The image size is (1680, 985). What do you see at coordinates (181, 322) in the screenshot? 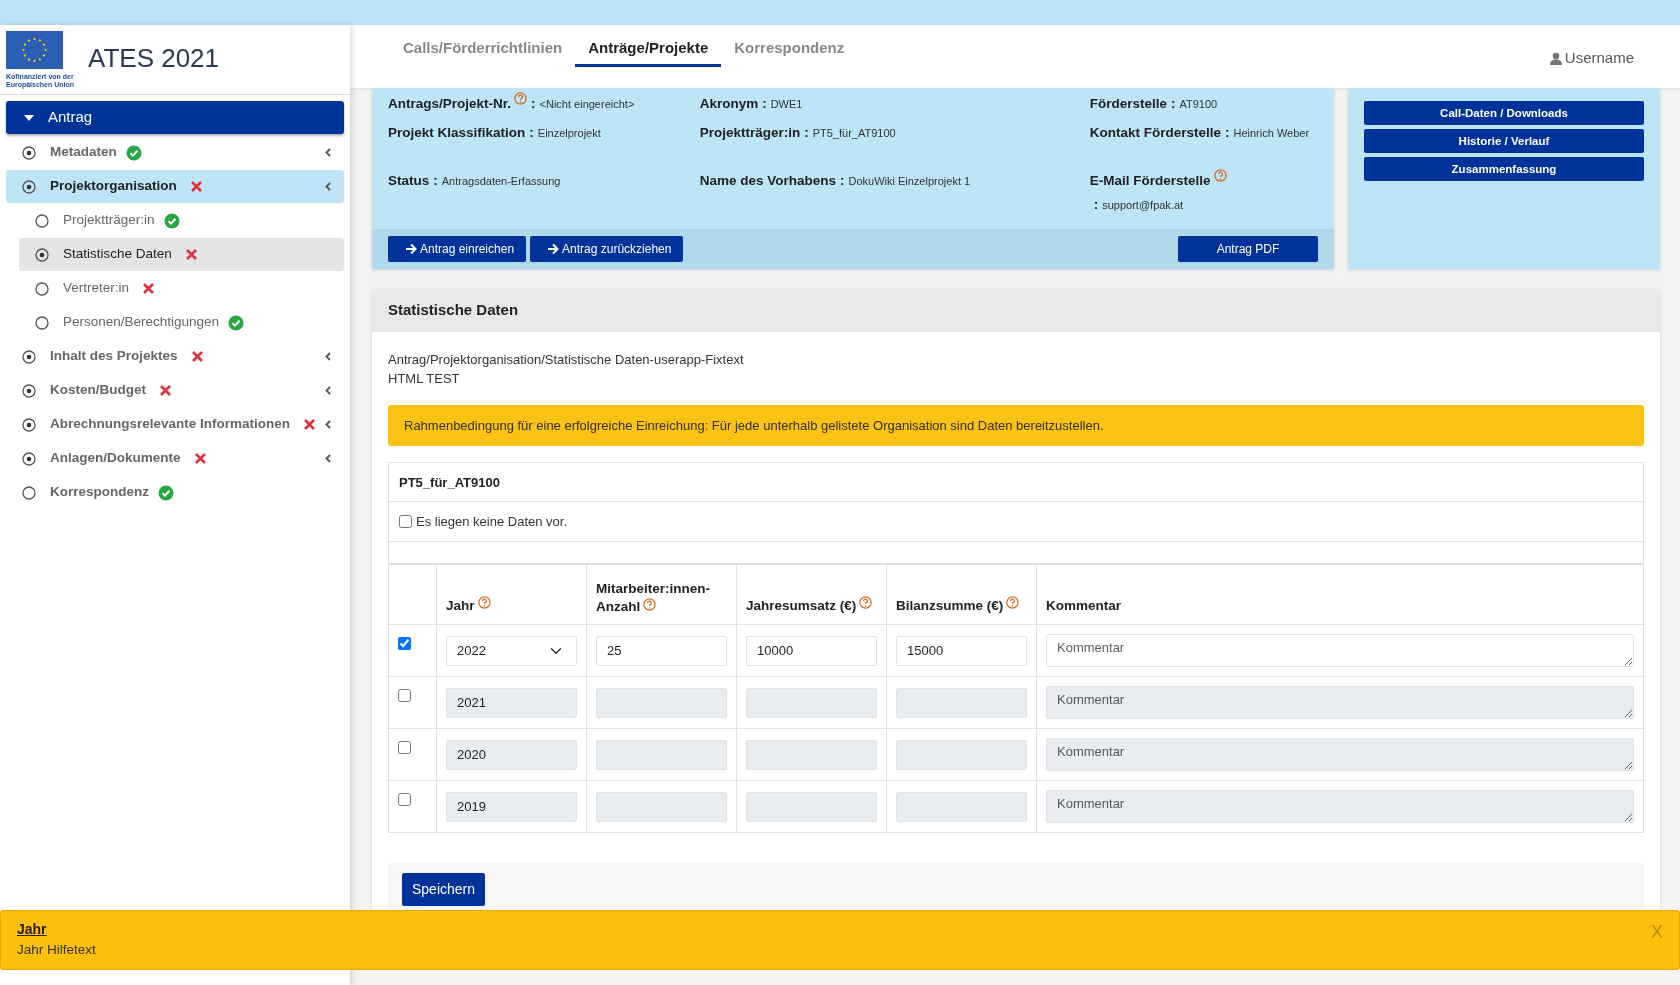
I see `sidebar-item: Personen/Berechtigungen` at bounding box center [181, 322].